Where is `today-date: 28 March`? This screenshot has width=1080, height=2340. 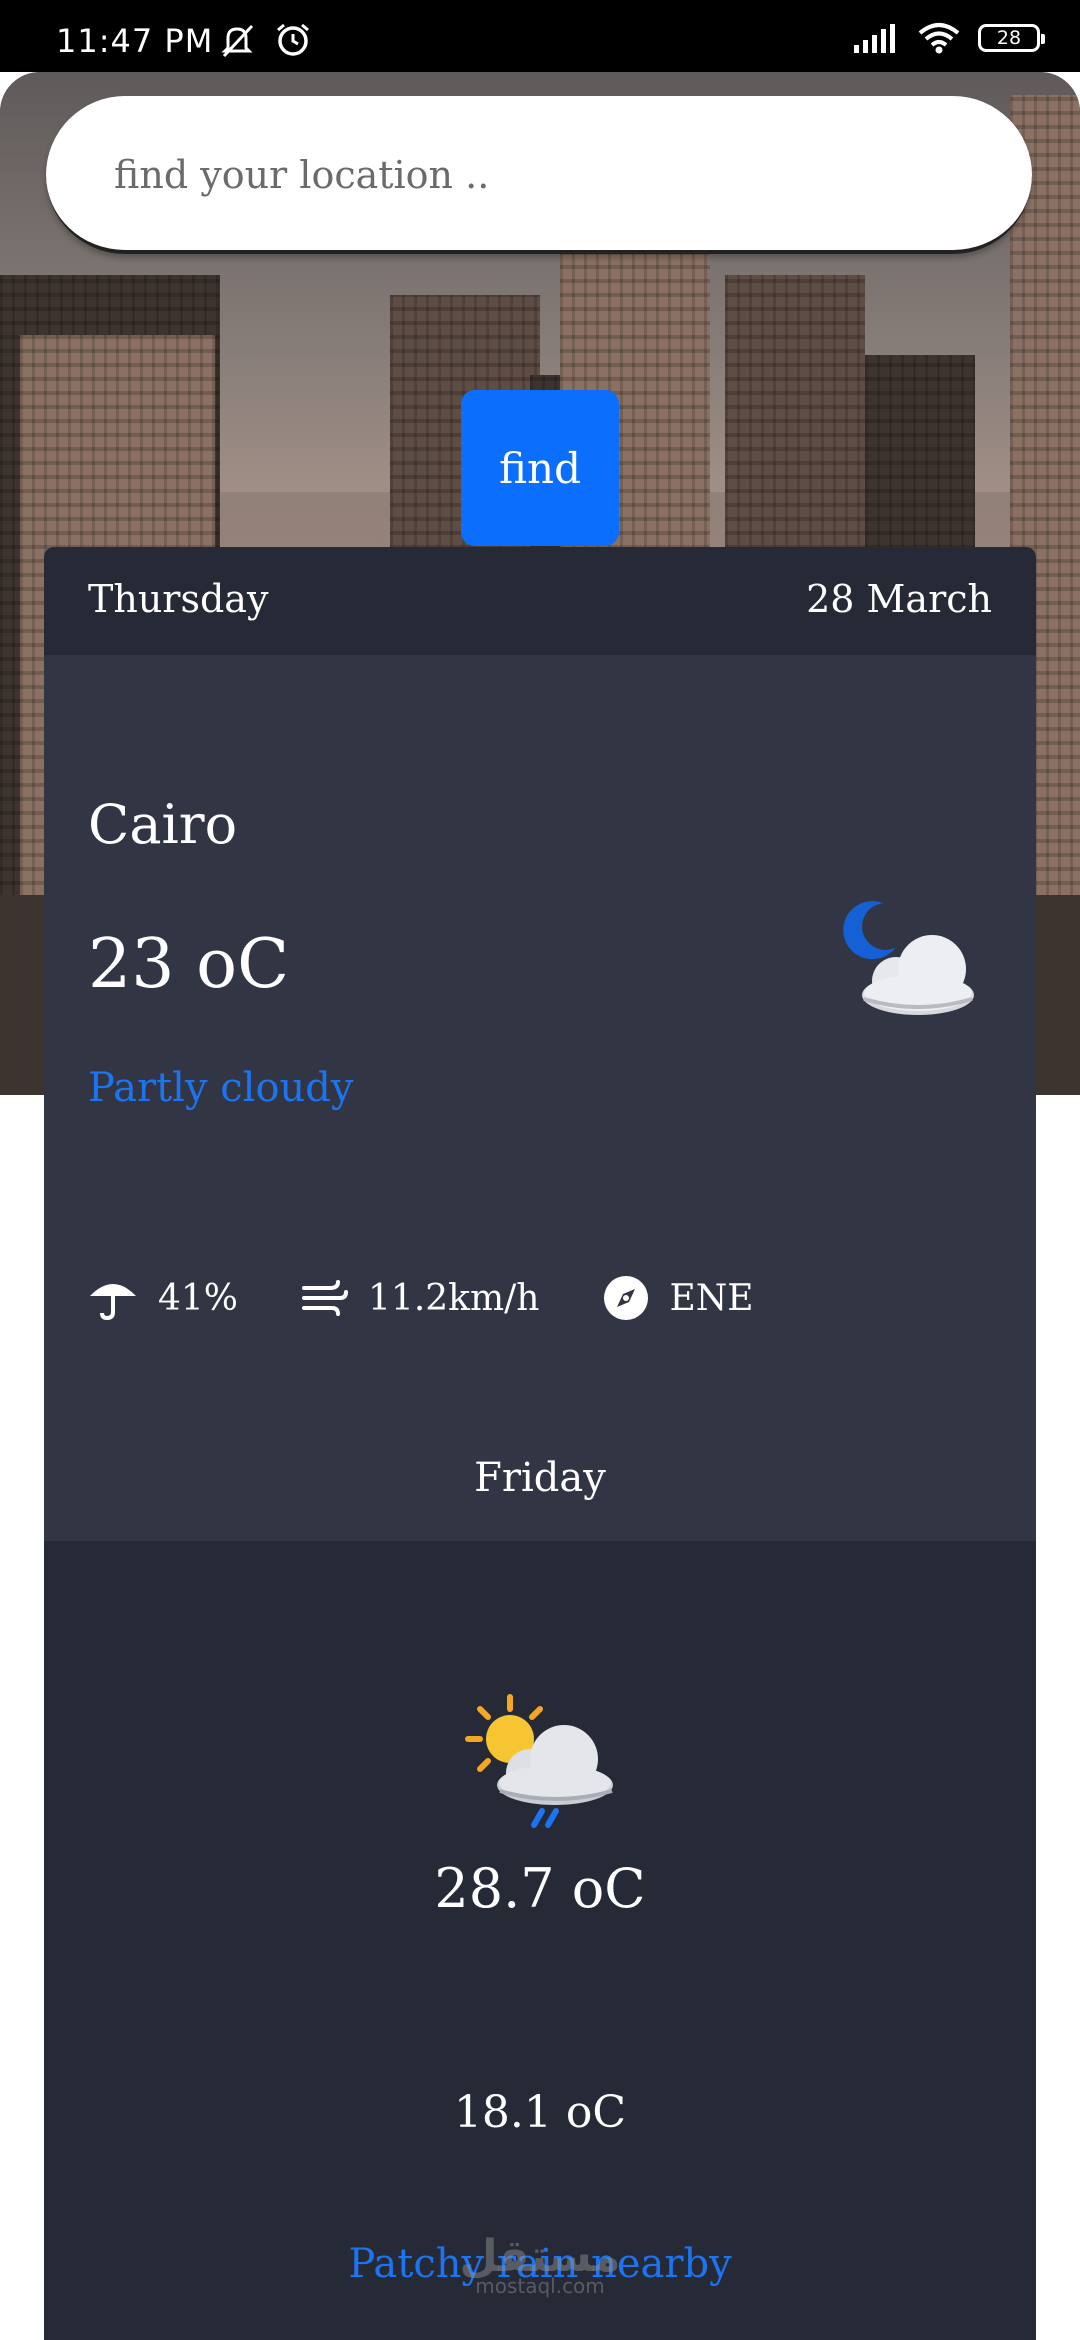
today-date: 28 March is located at coordinates (899, 599).